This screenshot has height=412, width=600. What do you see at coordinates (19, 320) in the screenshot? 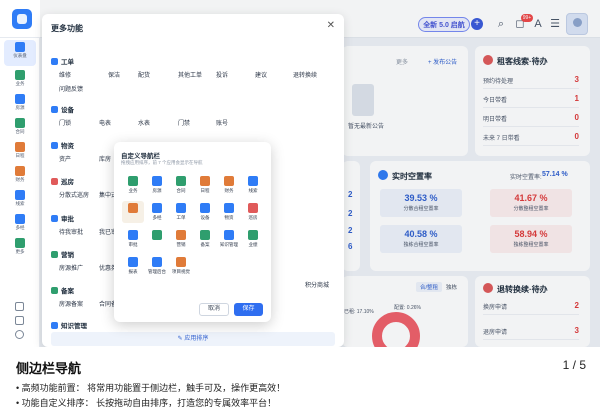
I see `collapse-icon` at bounding box center [19, 320].